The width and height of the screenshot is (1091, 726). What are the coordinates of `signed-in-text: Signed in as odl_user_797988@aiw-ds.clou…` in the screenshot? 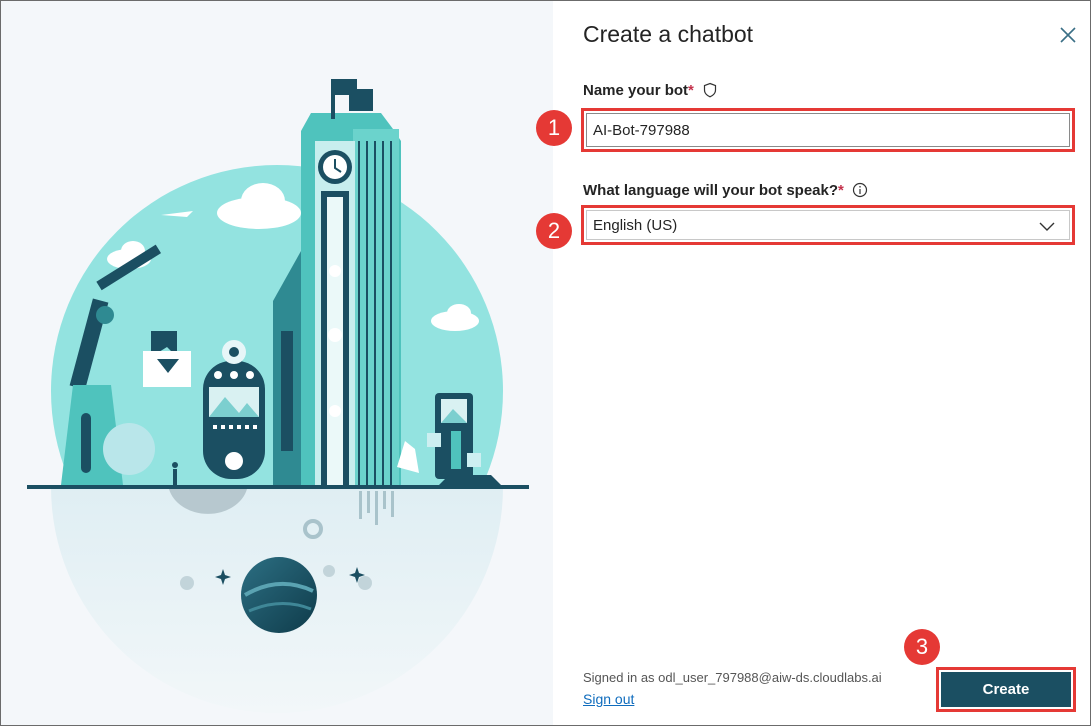 It's located at (732, 677).